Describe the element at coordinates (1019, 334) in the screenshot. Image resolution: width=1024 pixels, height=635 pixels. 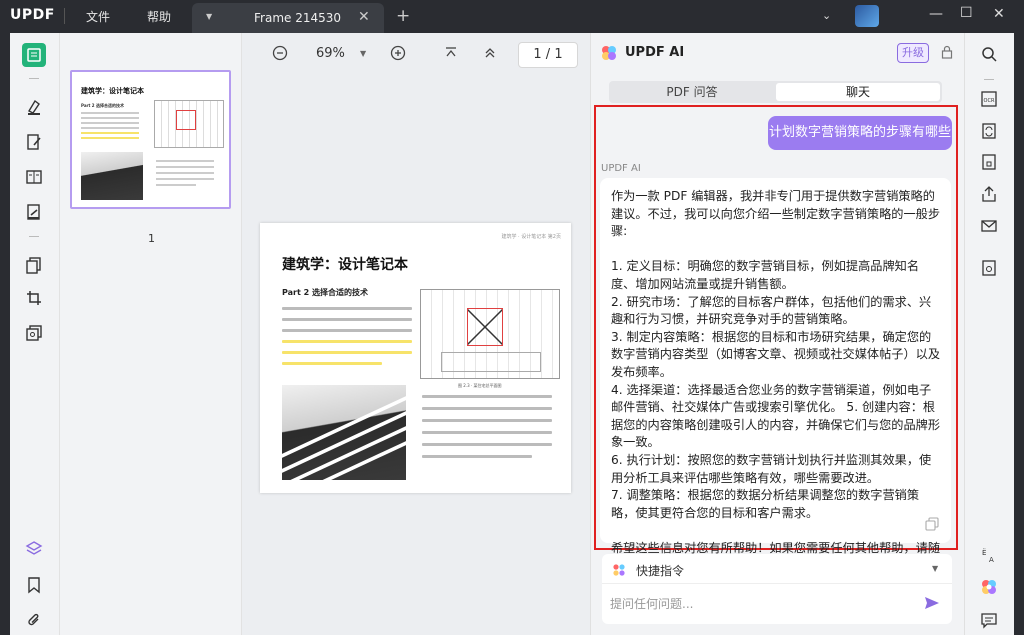
I see `window-edge-right` at that location.